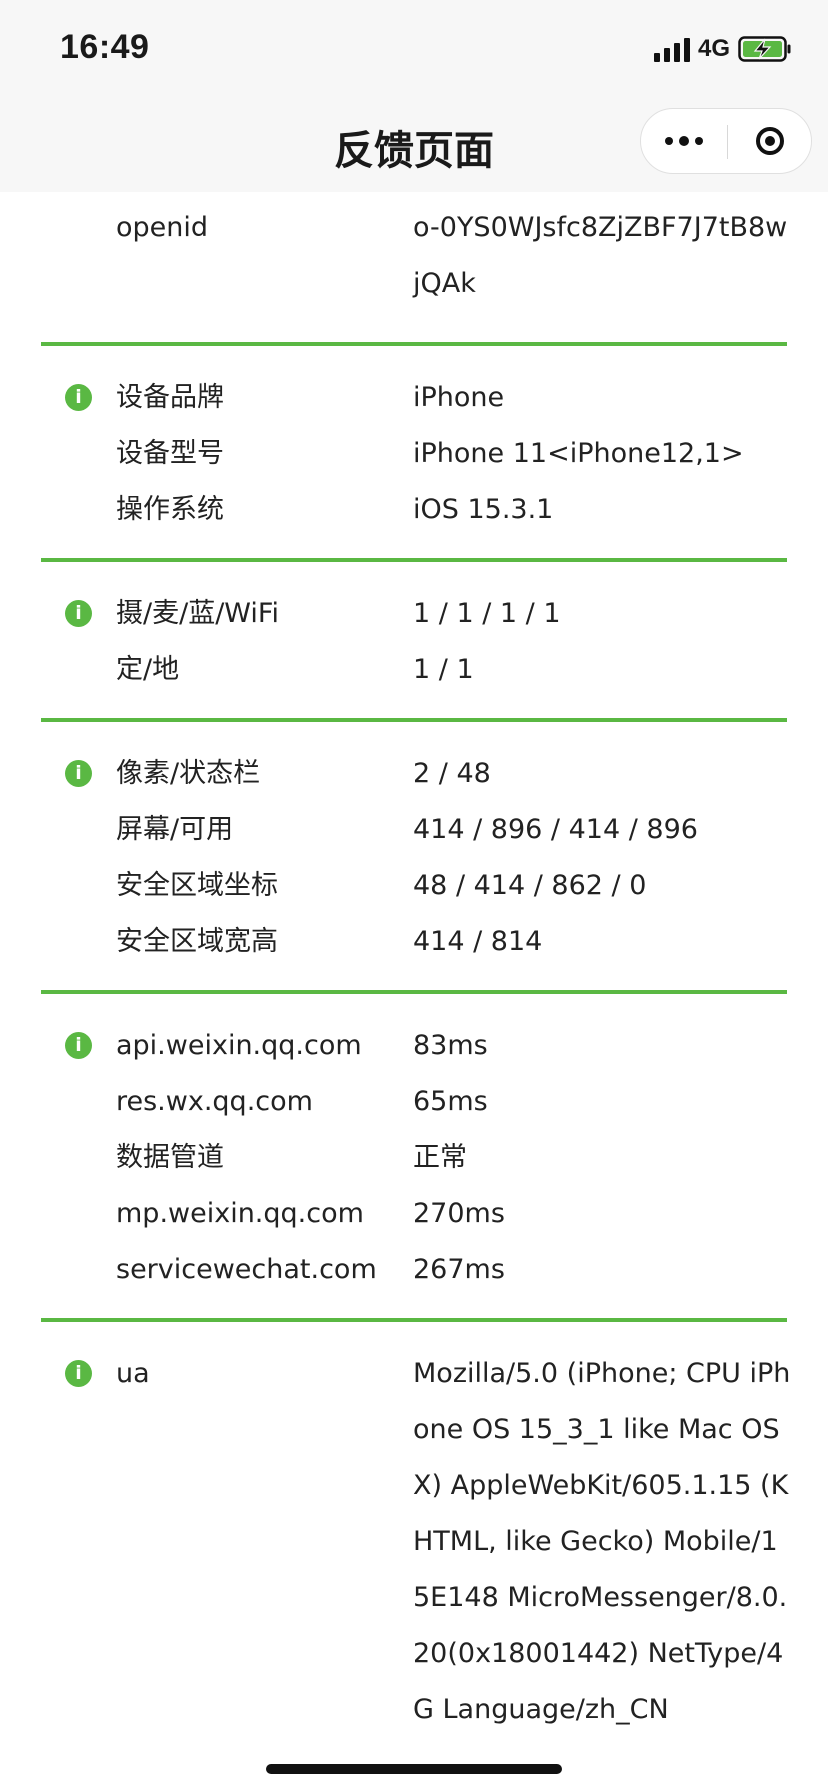 Image resolution: width=828 pixels, height=1792 pixels. Describe the element at coordinates (478, 941) in the screenshot. I see `row-value: 414 / 814` at that location.